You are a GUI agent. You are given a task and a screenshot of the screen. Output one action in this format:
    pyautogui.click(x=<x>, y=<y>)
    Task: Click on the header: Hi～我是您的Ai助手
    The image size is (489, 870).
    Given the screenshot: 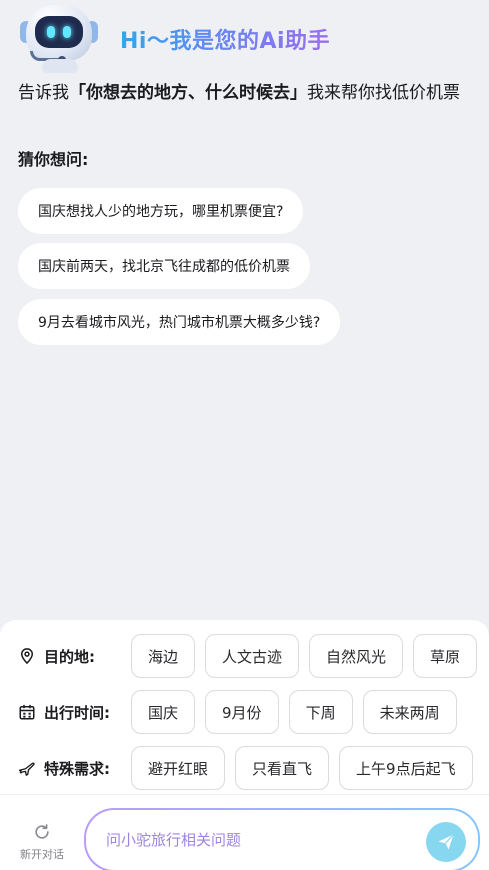 What is the action you would take?
    pyautogui.click(x=248, y=39)
    